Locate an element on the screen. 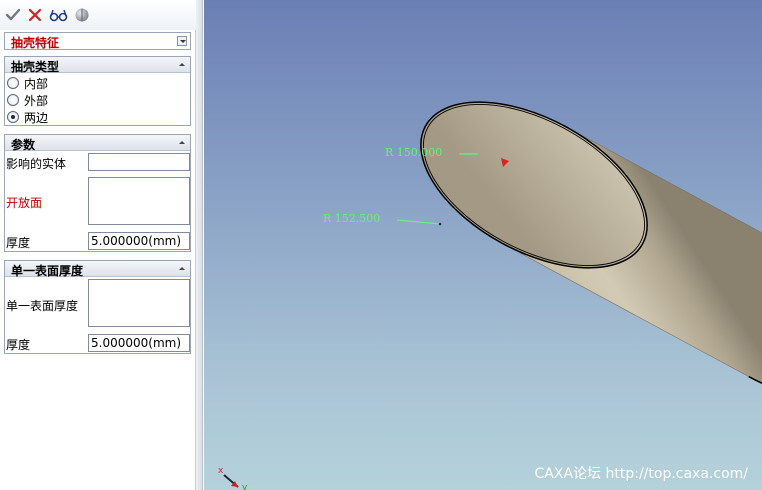  params-group: 参数 影响的实体 开放面 厚度 5.000000(mm) is located at coordinates (97, 193).